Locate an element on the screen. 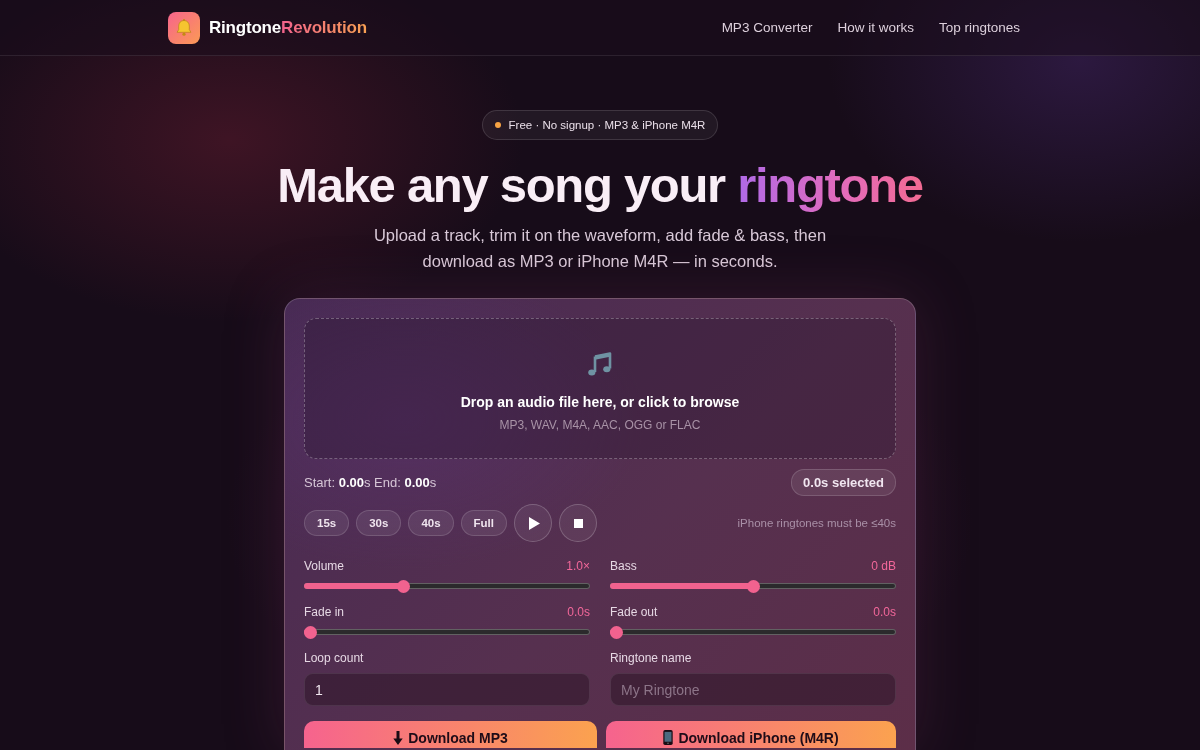 The image size is (1200, 750). preset-button: Full is located at coordinates (483, 523).